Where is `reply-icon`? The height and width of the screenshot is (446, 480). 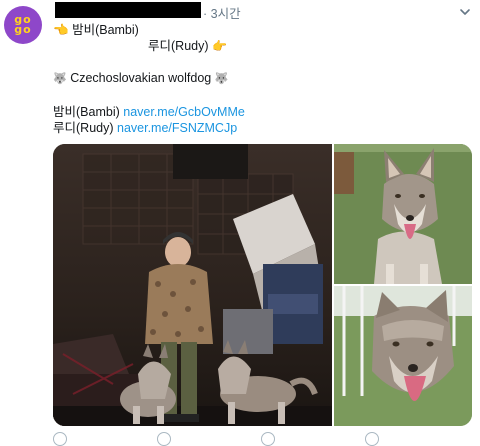 reply-icon is located at coordinates (60, 439).